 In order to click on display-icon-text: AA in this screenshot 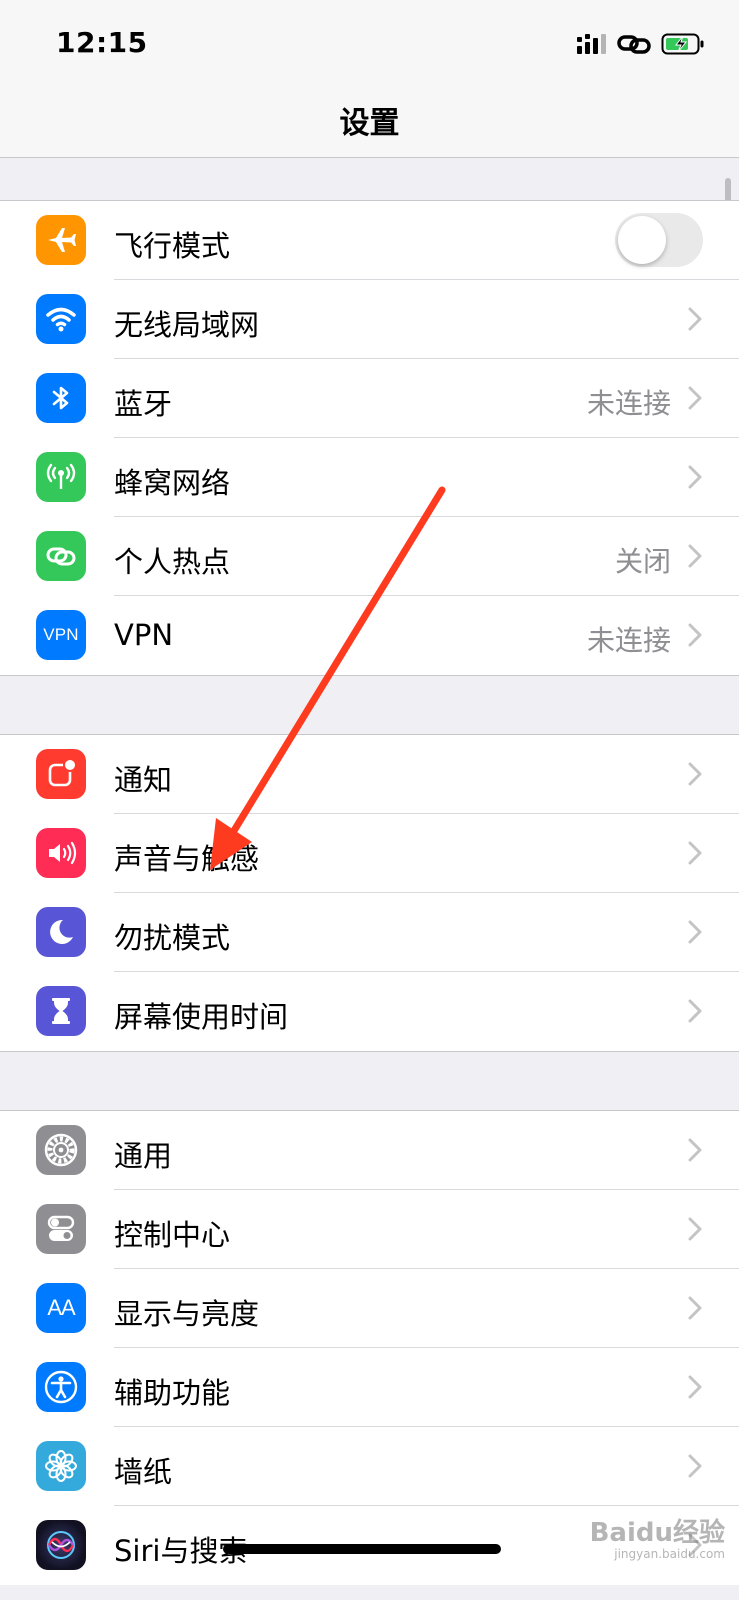, I will do `click(61, 1307)`.